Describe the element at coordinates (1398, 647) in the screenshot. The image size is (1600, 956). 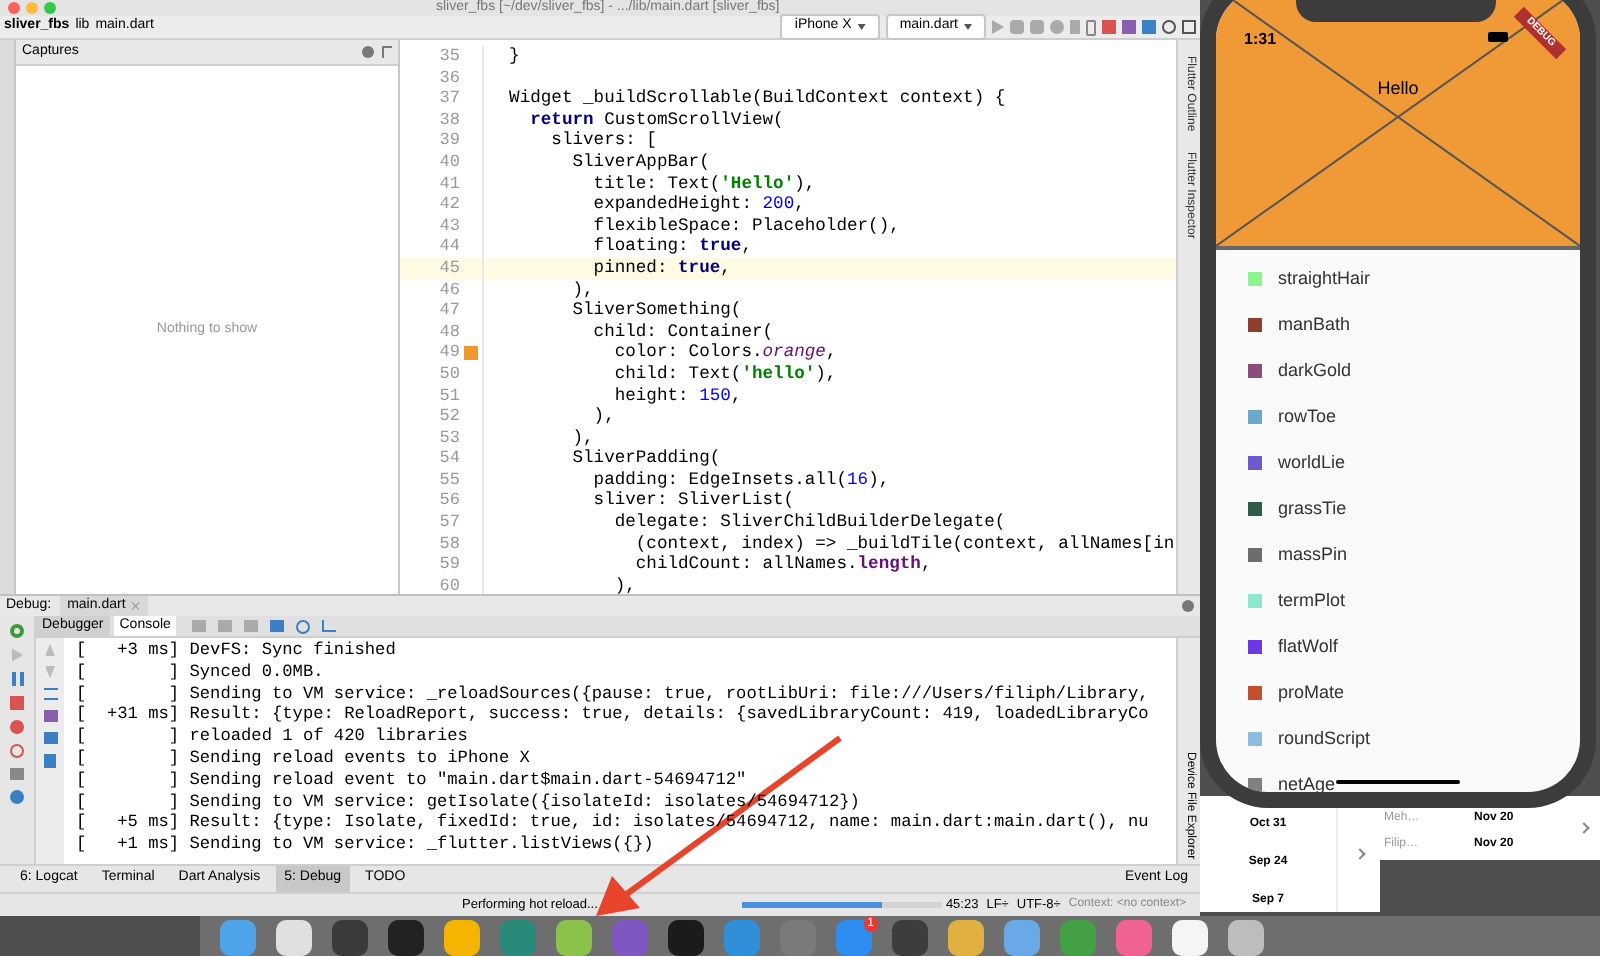
I see `list-tile: flatWolf` at that location.